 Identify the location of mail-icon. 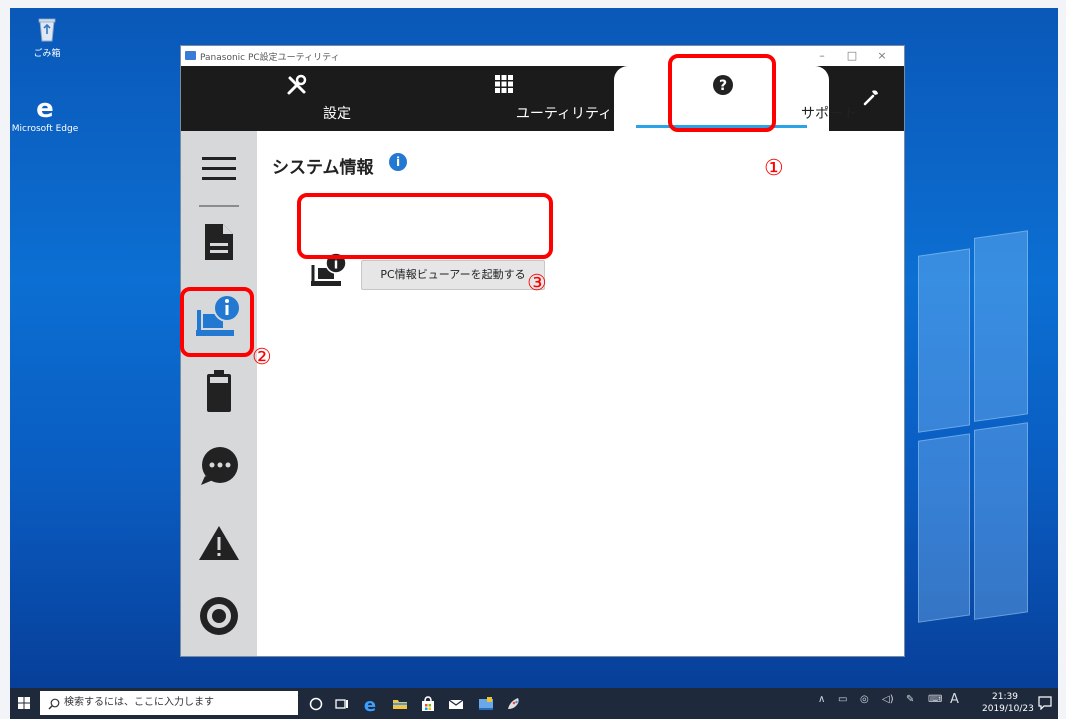
(456, 704).